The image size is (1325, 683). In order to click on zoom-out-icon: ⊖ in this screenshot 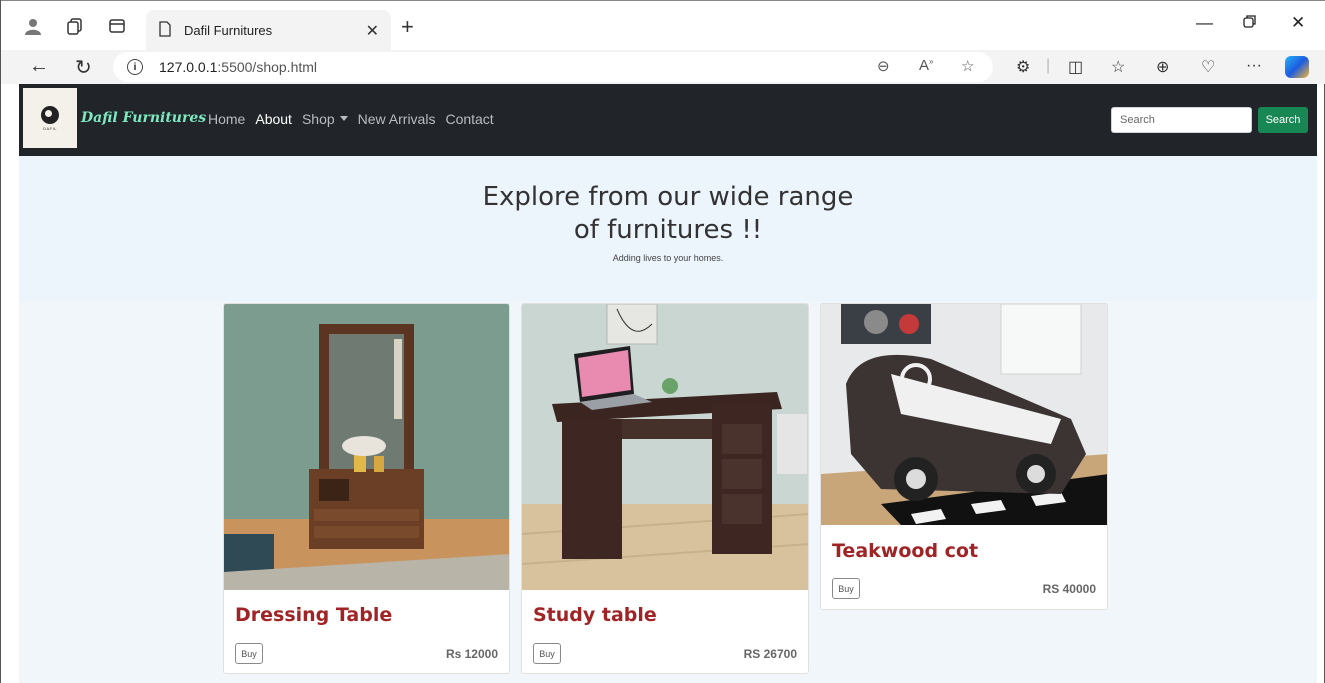, I will do `click(883, 66)`.